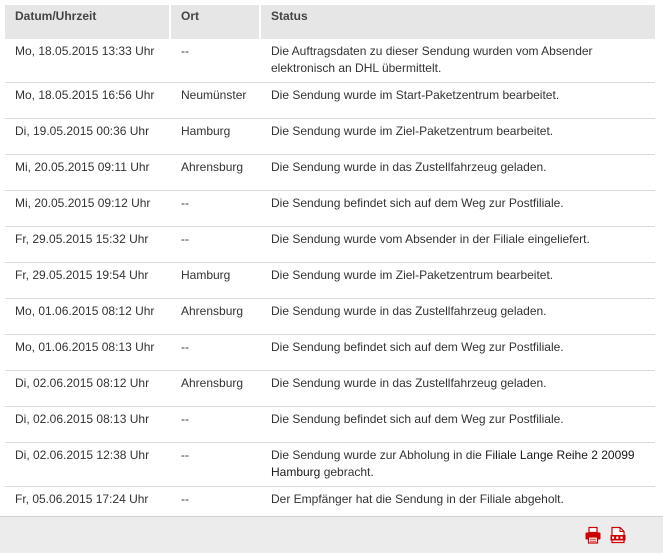 The height and width of the screenshot is (556, 663). Describe the element at coordinates (88, 22) in the screenshot. I see `column-header-datetime: Datum/Uhrzeit` at that location.